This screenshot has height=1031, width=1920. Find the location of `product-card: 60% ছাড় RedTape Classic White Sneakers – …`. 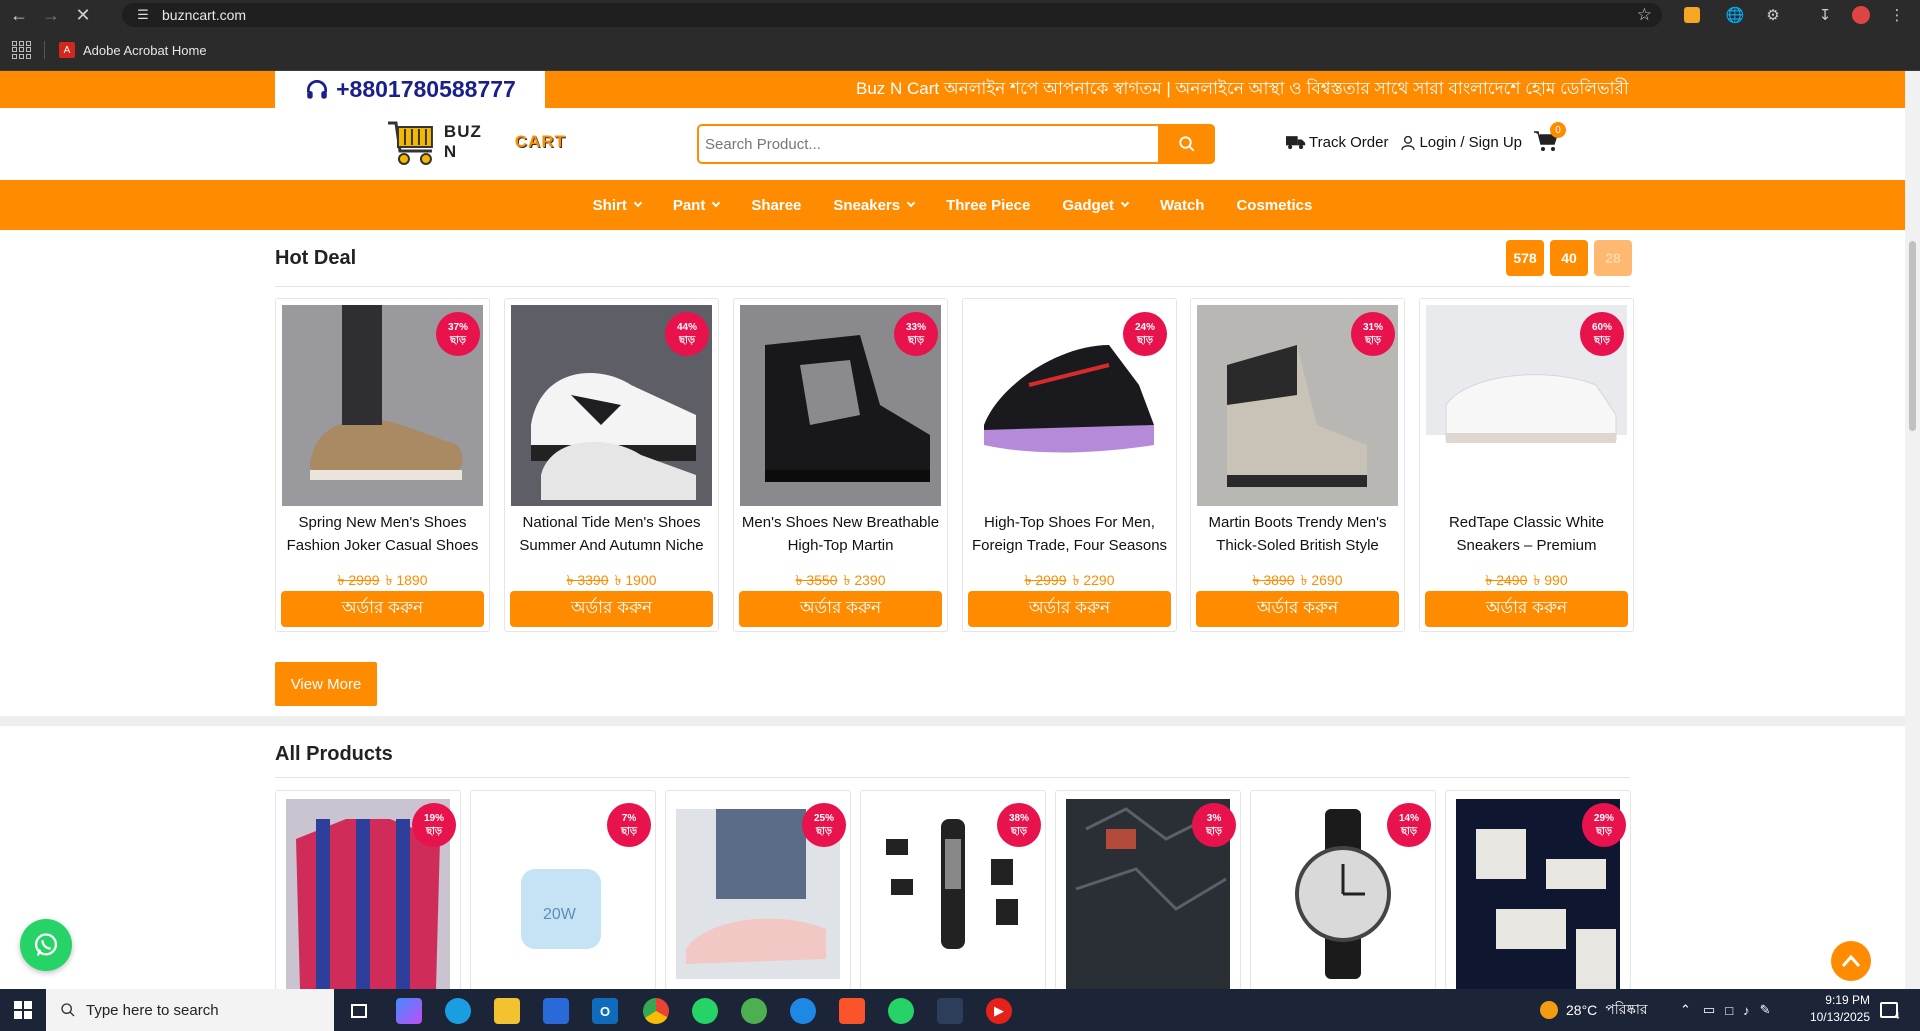

product-card: 60% ছাড় RedTape Classic White Sneakers – … is located at coordinates (1526, 465).